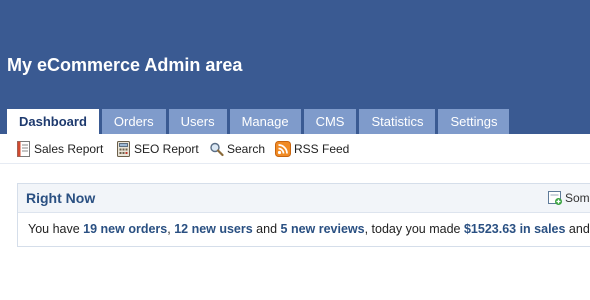 This screenshot has width=590, height=300. I want to click on rss-icon, so click(283, 149).